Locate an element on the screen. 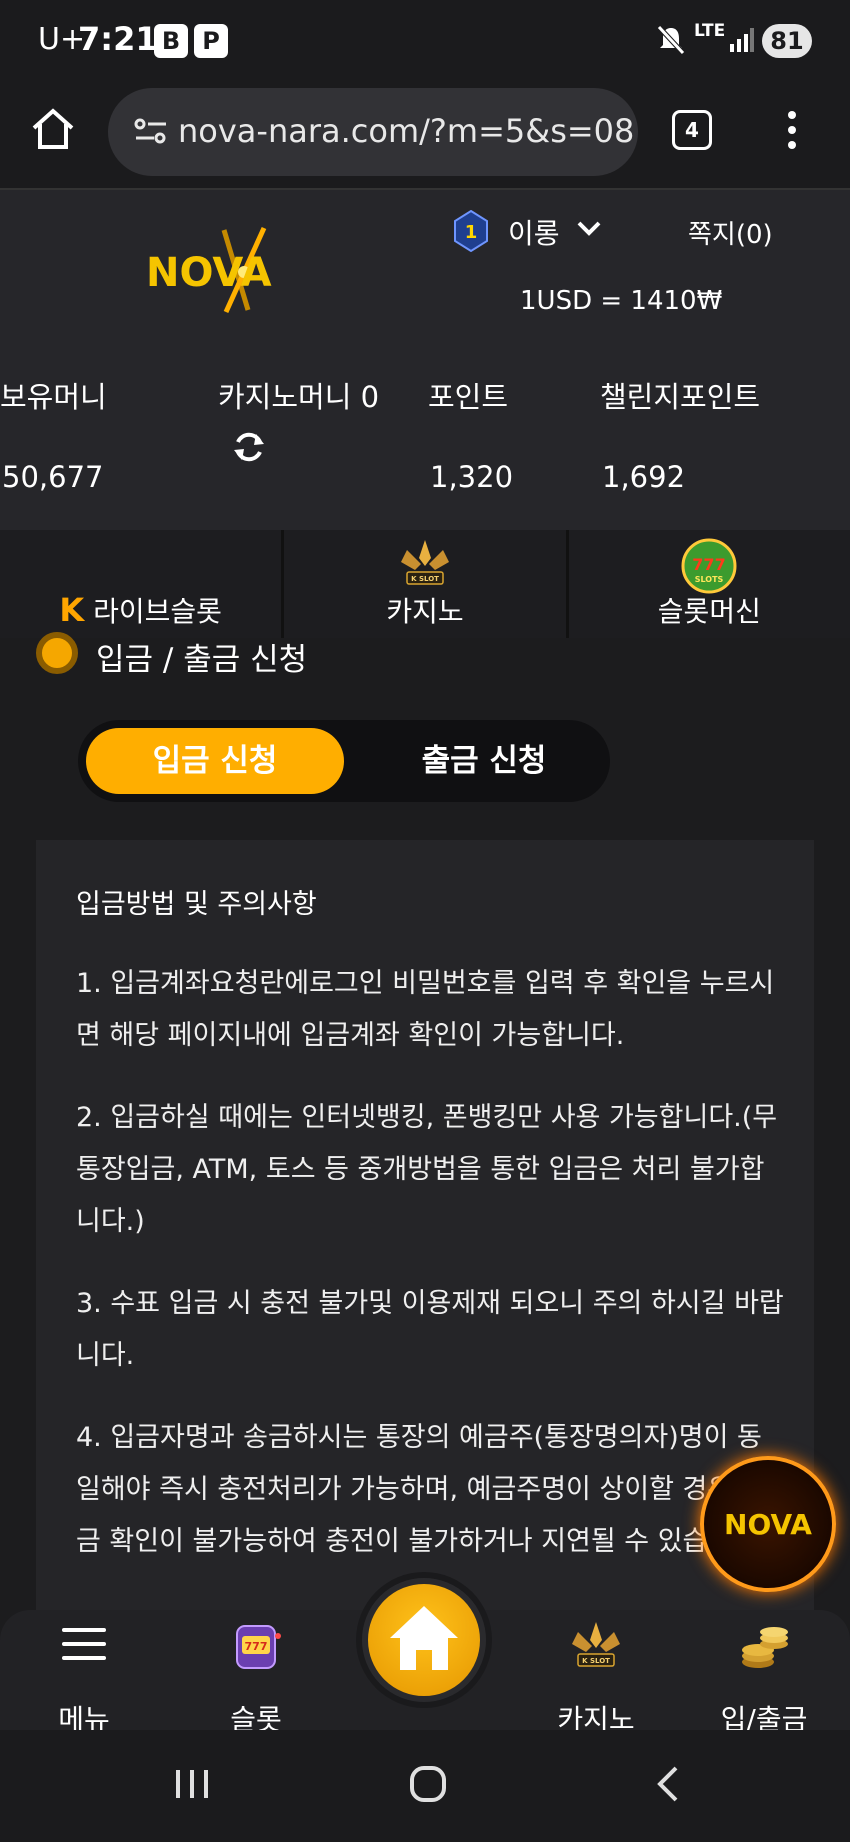  nav-menu: 메뉴 is located at coordinates (84, 1677).